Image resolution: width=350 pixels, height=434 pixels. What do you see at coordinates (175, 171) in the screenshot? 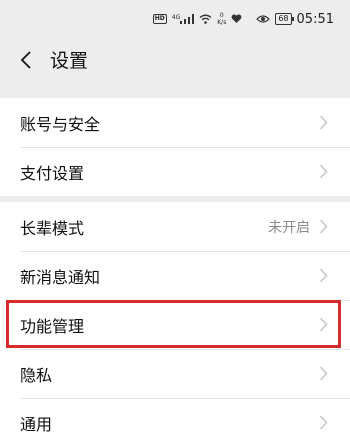
I see `settings-item-payment: 支付设置` at bounding box center [175, 171].